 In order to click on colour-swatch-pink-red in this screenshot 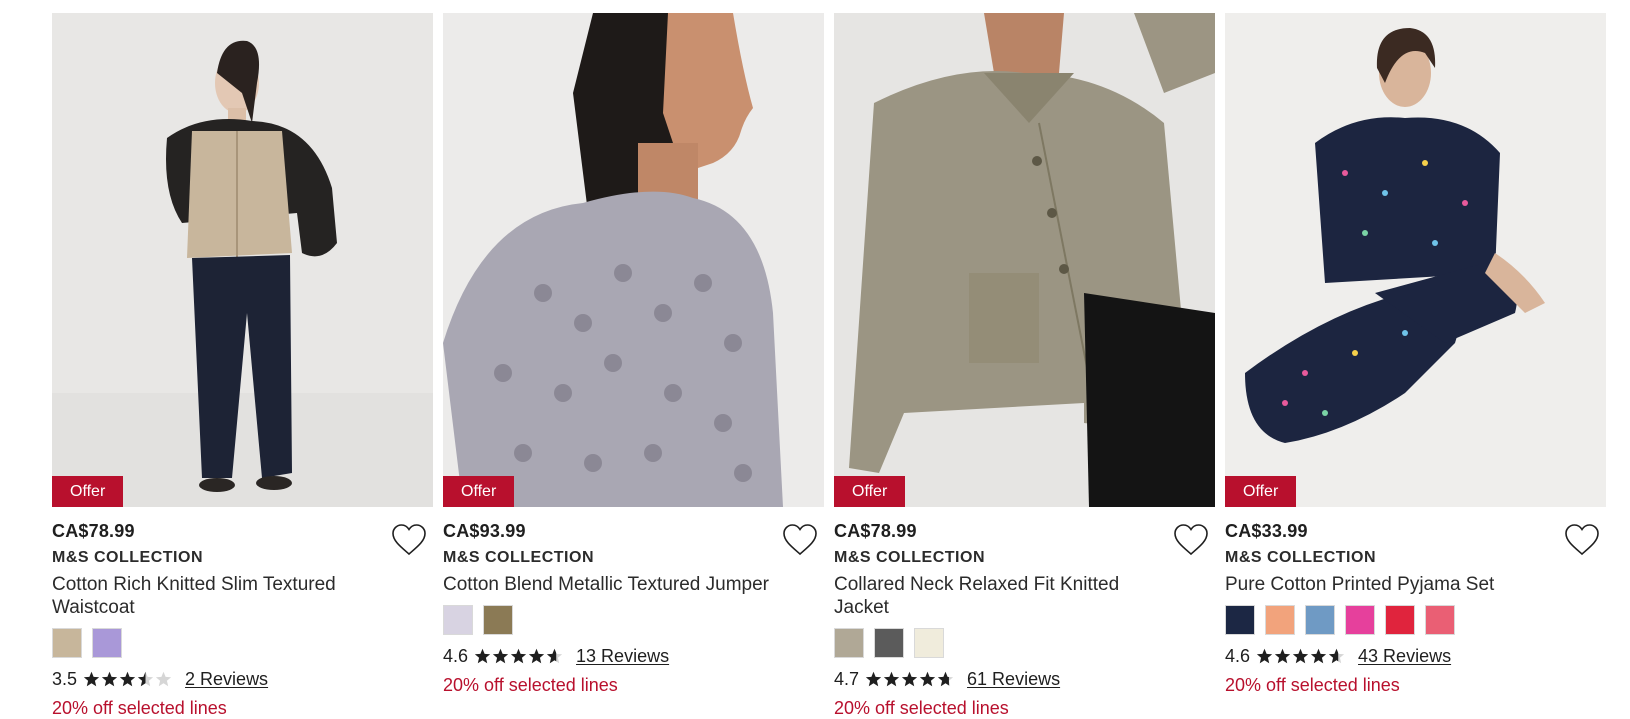, I will do `click(1440, 620)`.